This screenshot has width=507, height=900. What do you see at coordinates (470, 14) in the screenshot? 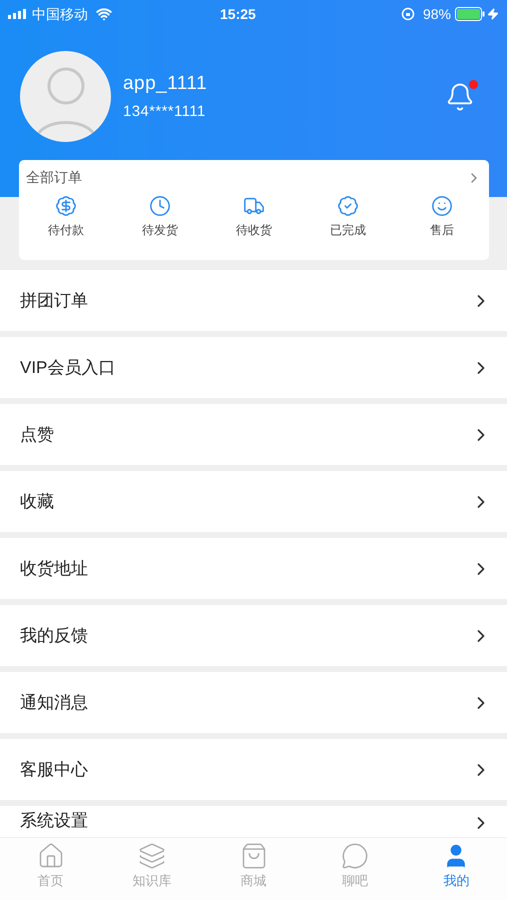
I see `battery-icon` at bounding box center [470, 14].